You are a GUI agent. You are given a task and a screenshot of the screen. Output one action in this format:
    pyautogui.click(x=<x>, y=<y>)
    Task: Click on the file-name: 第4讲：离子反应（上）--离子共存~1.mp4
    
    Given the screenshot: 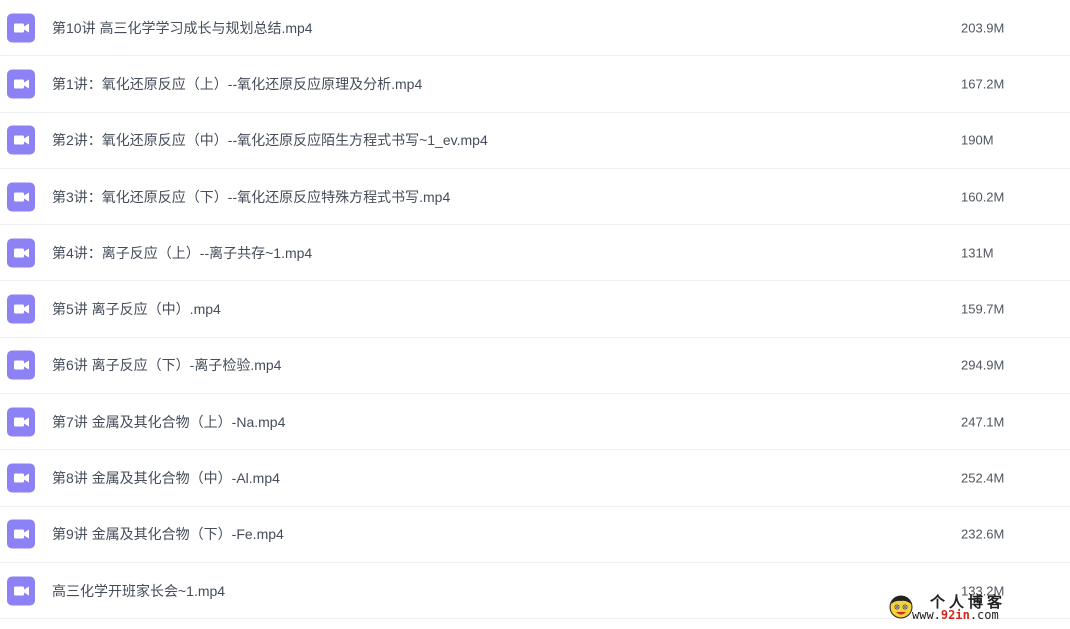 What is the action you would take?
    pyautogui.click(x=182, y=253)
    